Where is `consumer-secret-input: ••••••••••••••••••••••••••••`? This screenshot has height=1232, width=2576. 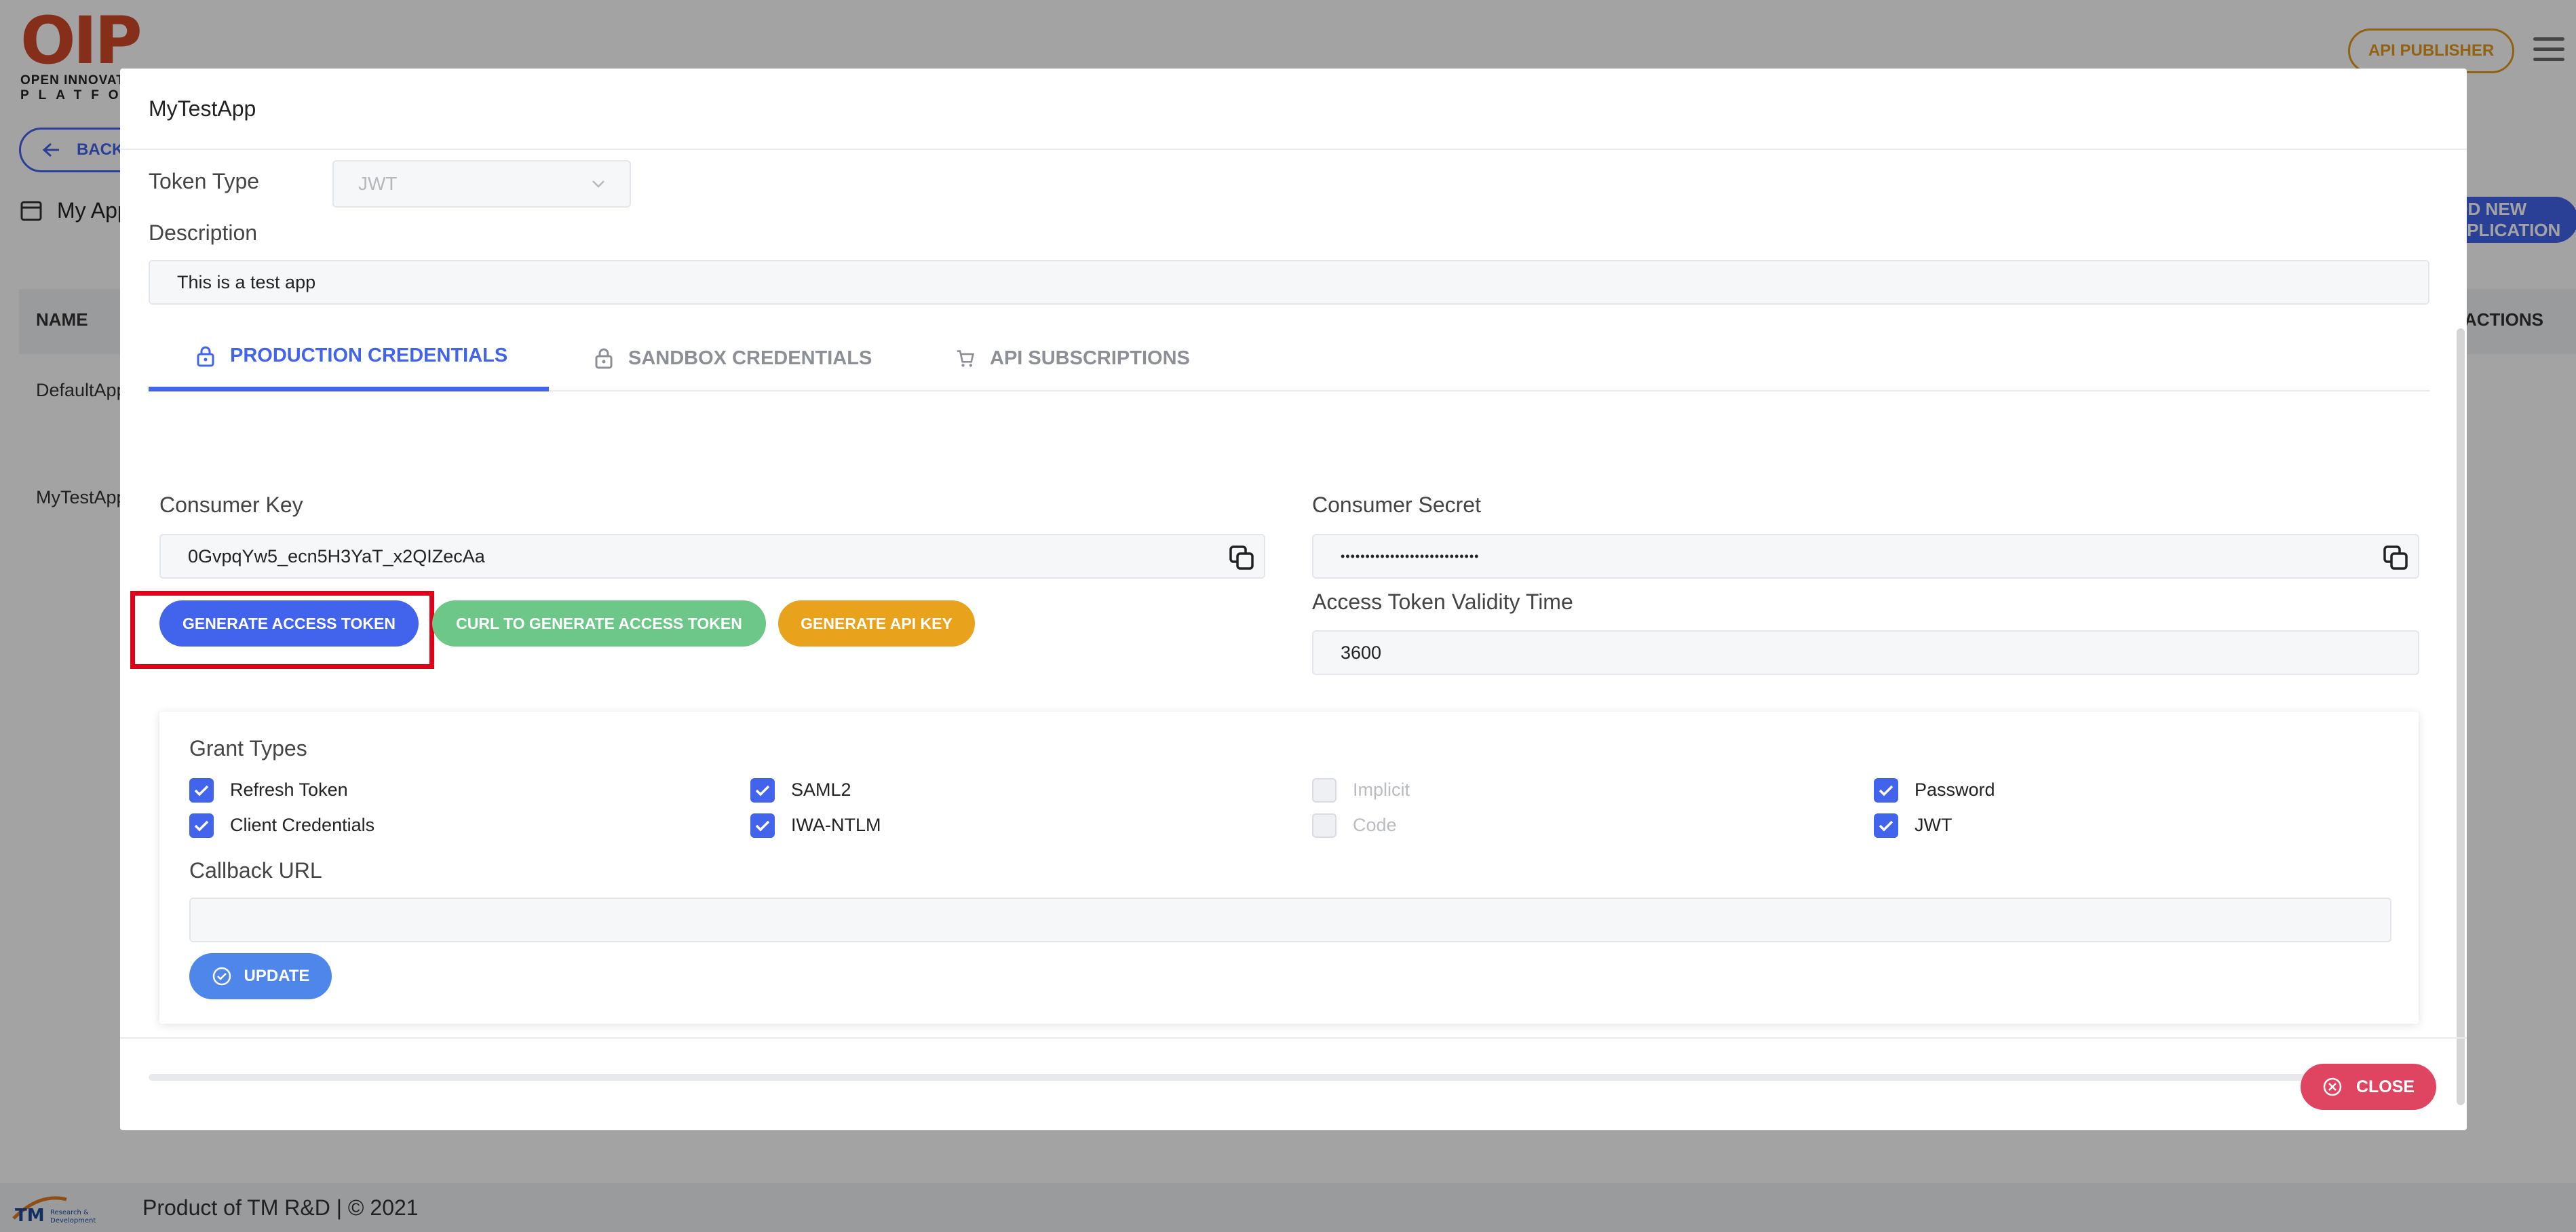
consumer-secret-input: •••••••••••••••••••••••••••• is located at coordinates (1865, 556).